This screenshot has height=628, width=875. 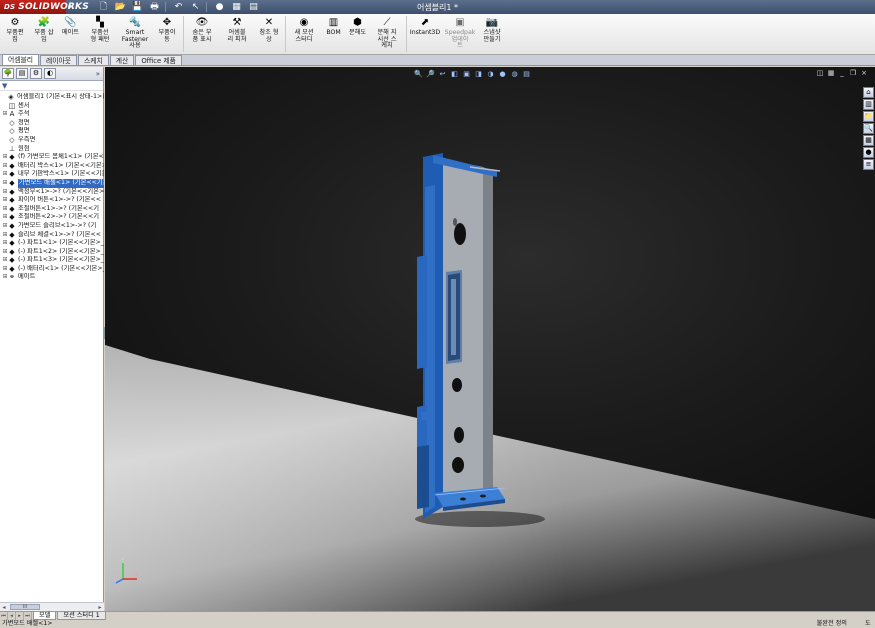 I want to click on tree-item: ⊞ ◆ 내부 기판박스<1> (기본<<기본>, so click(x=52, y=174).